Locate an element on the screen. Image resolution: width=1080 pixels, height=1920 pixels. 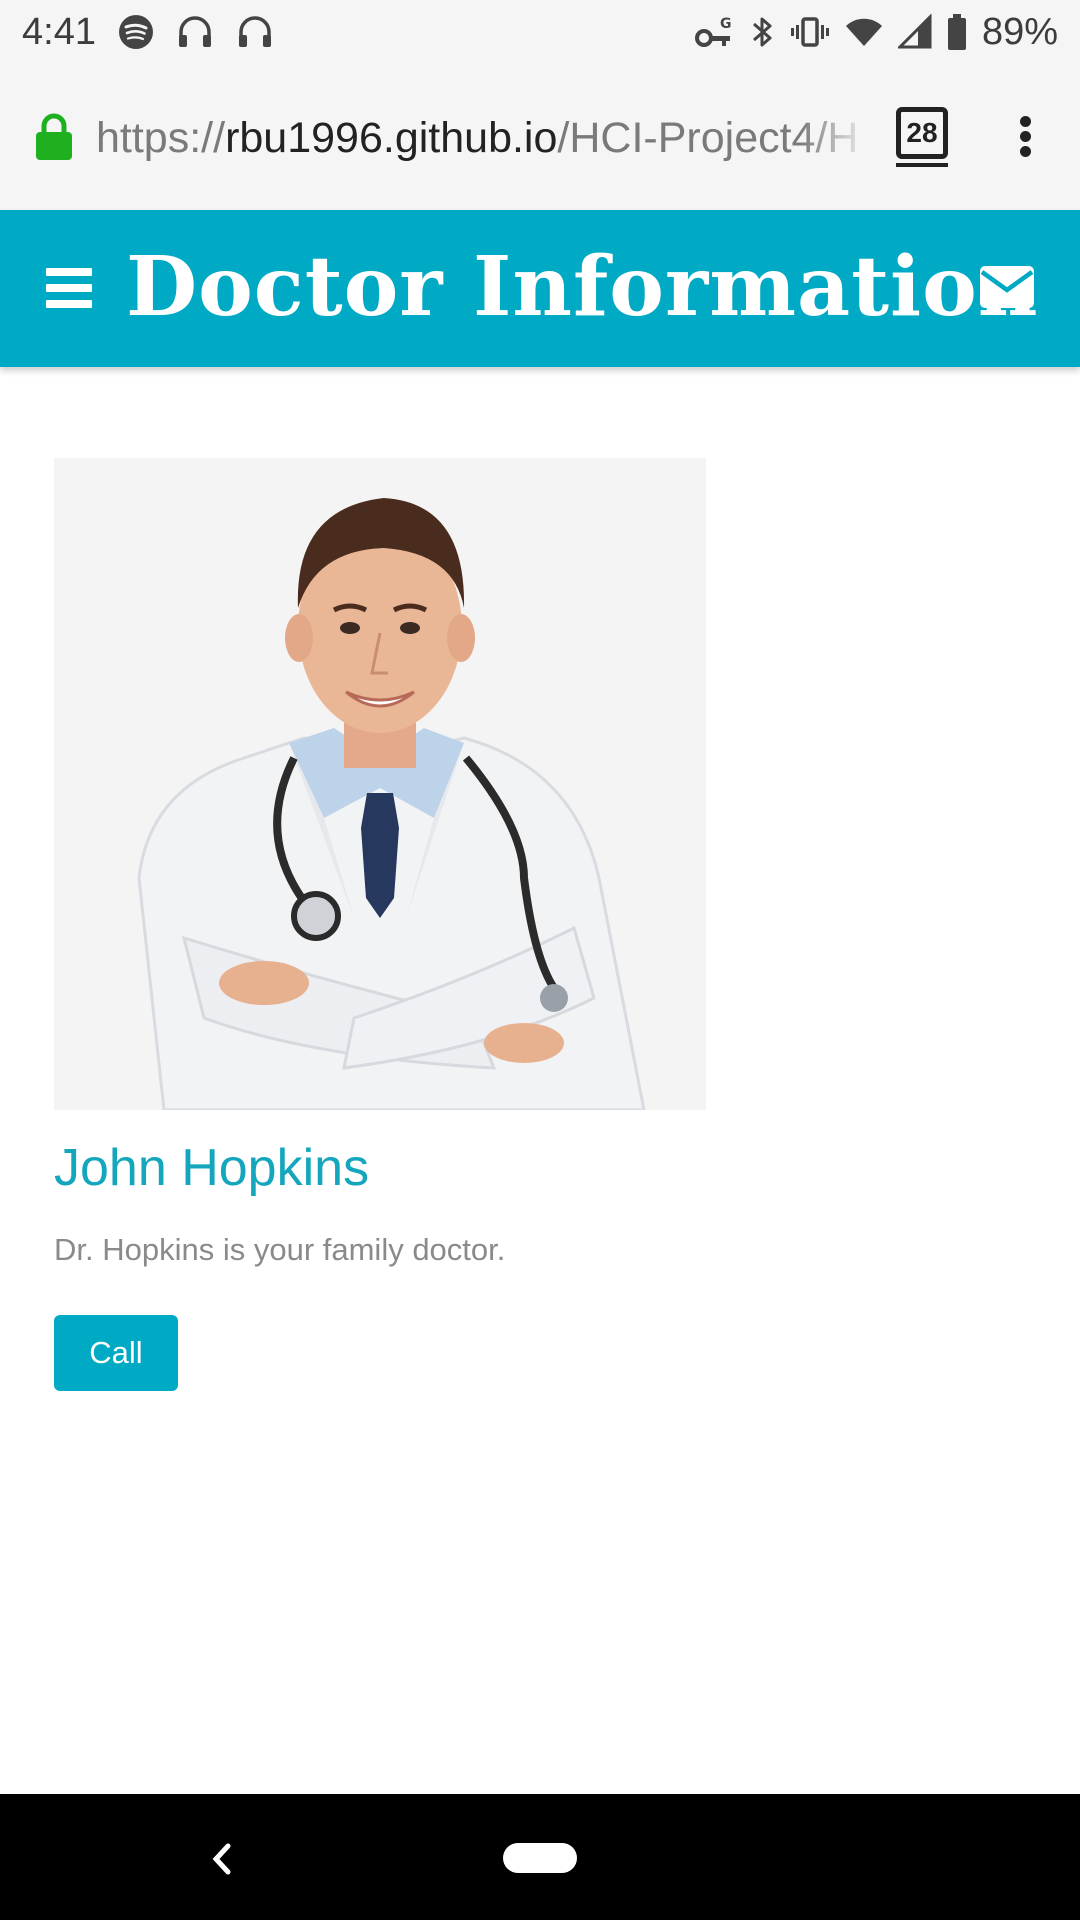
url-scheme: https:// is located at coordinates (161, 138).